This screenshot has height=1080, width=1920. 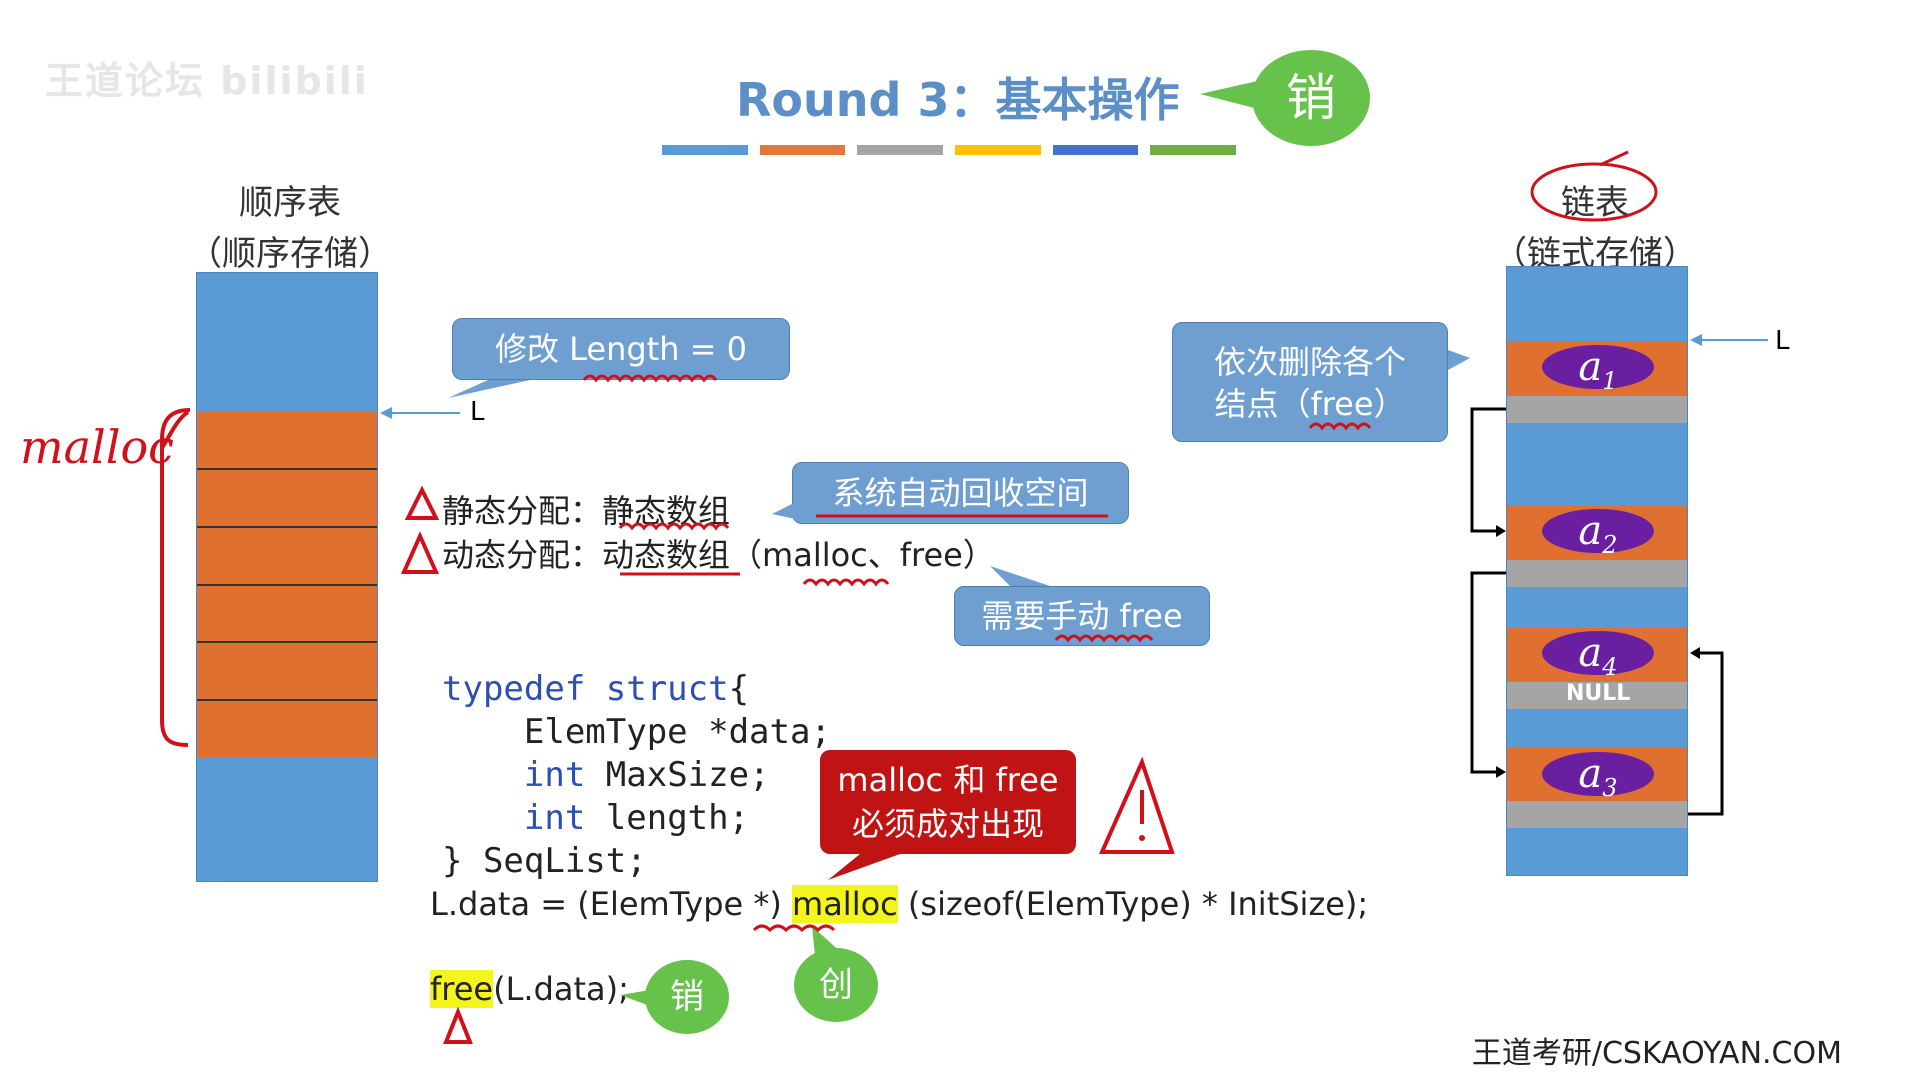 I want to click on code-line-1: typedef struct{, so click(x=636, y=689).